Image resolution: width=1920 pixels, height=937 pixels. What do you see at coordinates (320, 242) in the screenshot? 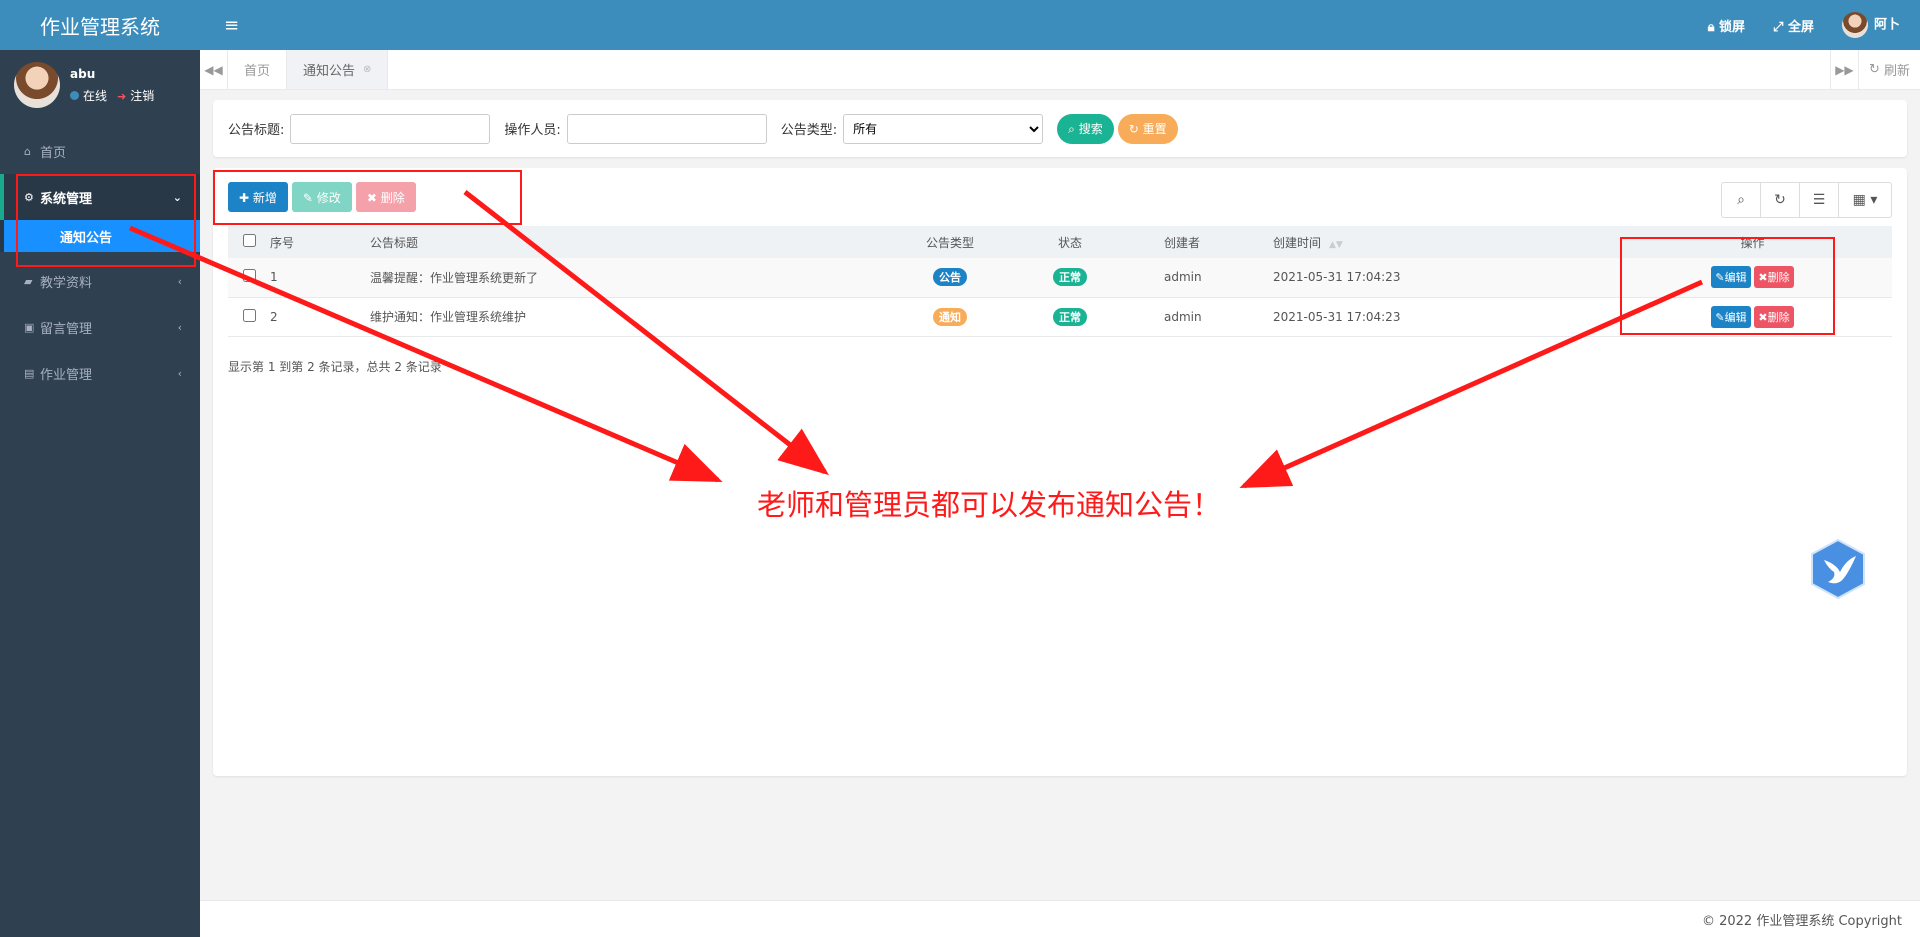
I see `col-id: 序号` at bounding box center [320, 242].